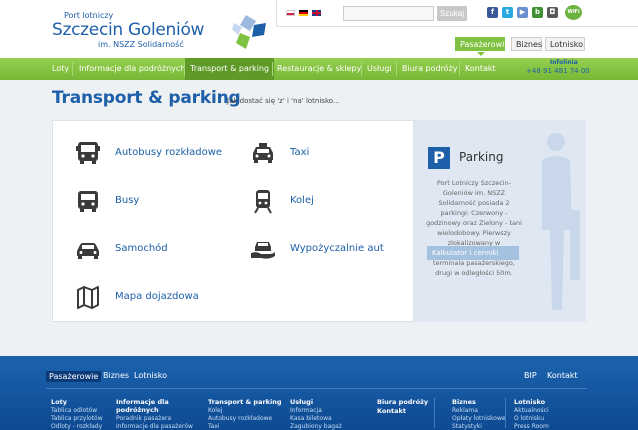 This screenshot has height=430, width=638. I want to click on nav-item-travel-info: Informacje dla podróżnych, so click(132, 69).